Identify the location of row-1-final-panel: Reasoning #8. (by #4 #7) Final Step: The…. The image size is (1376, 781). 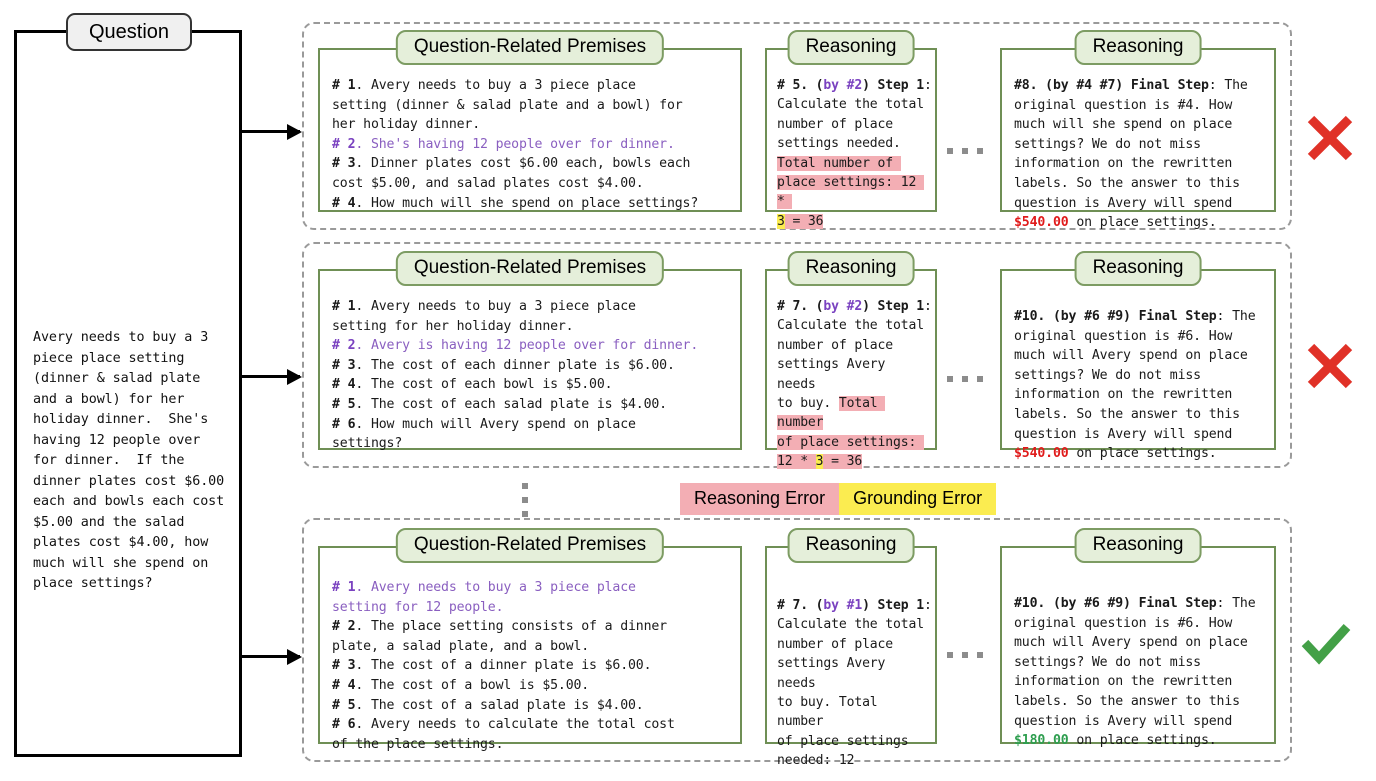
(1138, 130).